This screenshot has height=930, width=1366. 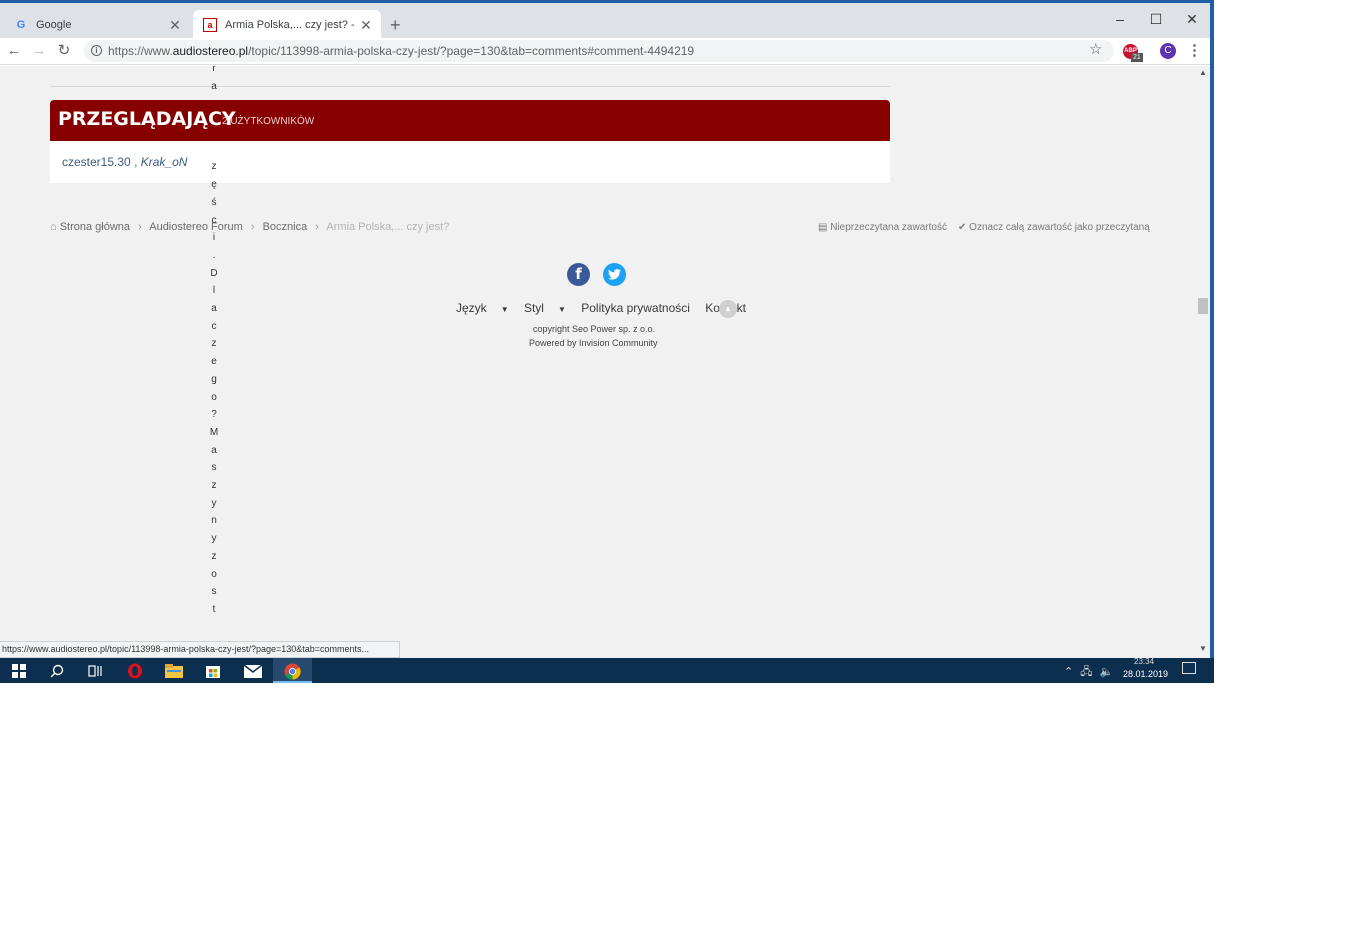 What do you see at coordinates (140, 51) in the screenshot?
I see `url-prefix: https://www.` at bounding box center [140, 51].